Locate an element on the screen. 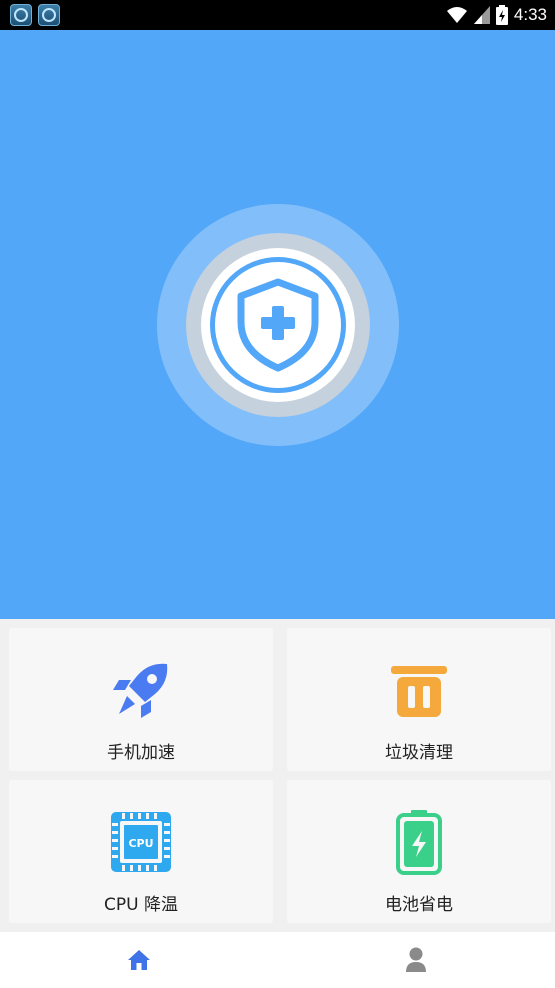 Image resolution: width=555 pixels, height=988 pixels. battery-icon is located at coordinates (419, 842).